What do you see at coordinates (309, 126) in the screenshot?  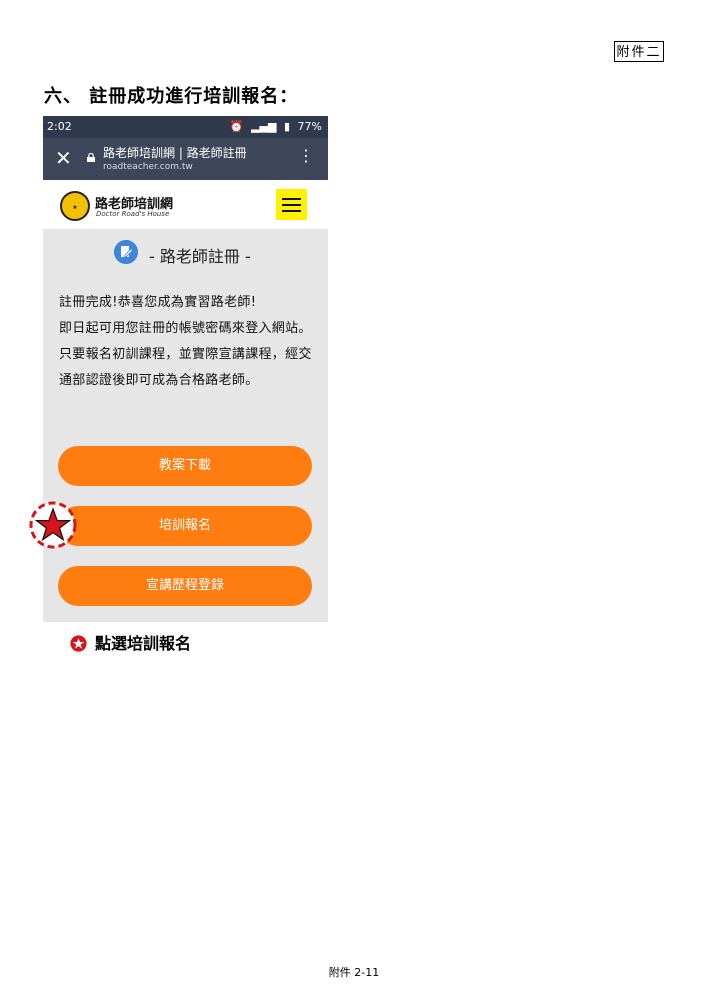 I see `battery-level: 77%` at bounding box center [309, 126].